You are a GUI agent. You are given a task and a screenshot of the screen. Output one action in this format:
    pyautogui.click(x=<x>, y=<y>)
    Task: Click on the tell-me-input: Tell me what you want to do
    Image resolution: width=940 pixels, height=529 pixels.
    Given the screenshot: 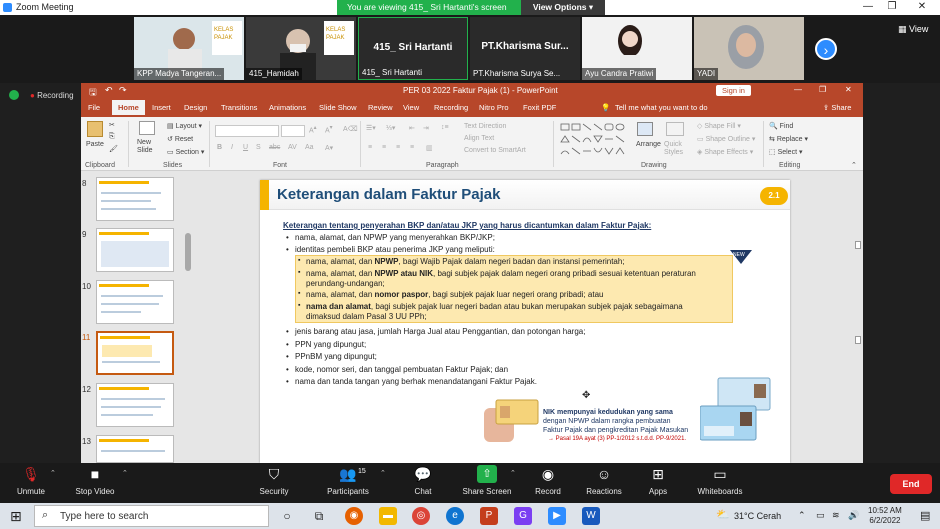 What is the action you would take?
    pyautogui.click(x=661, y=107)
    